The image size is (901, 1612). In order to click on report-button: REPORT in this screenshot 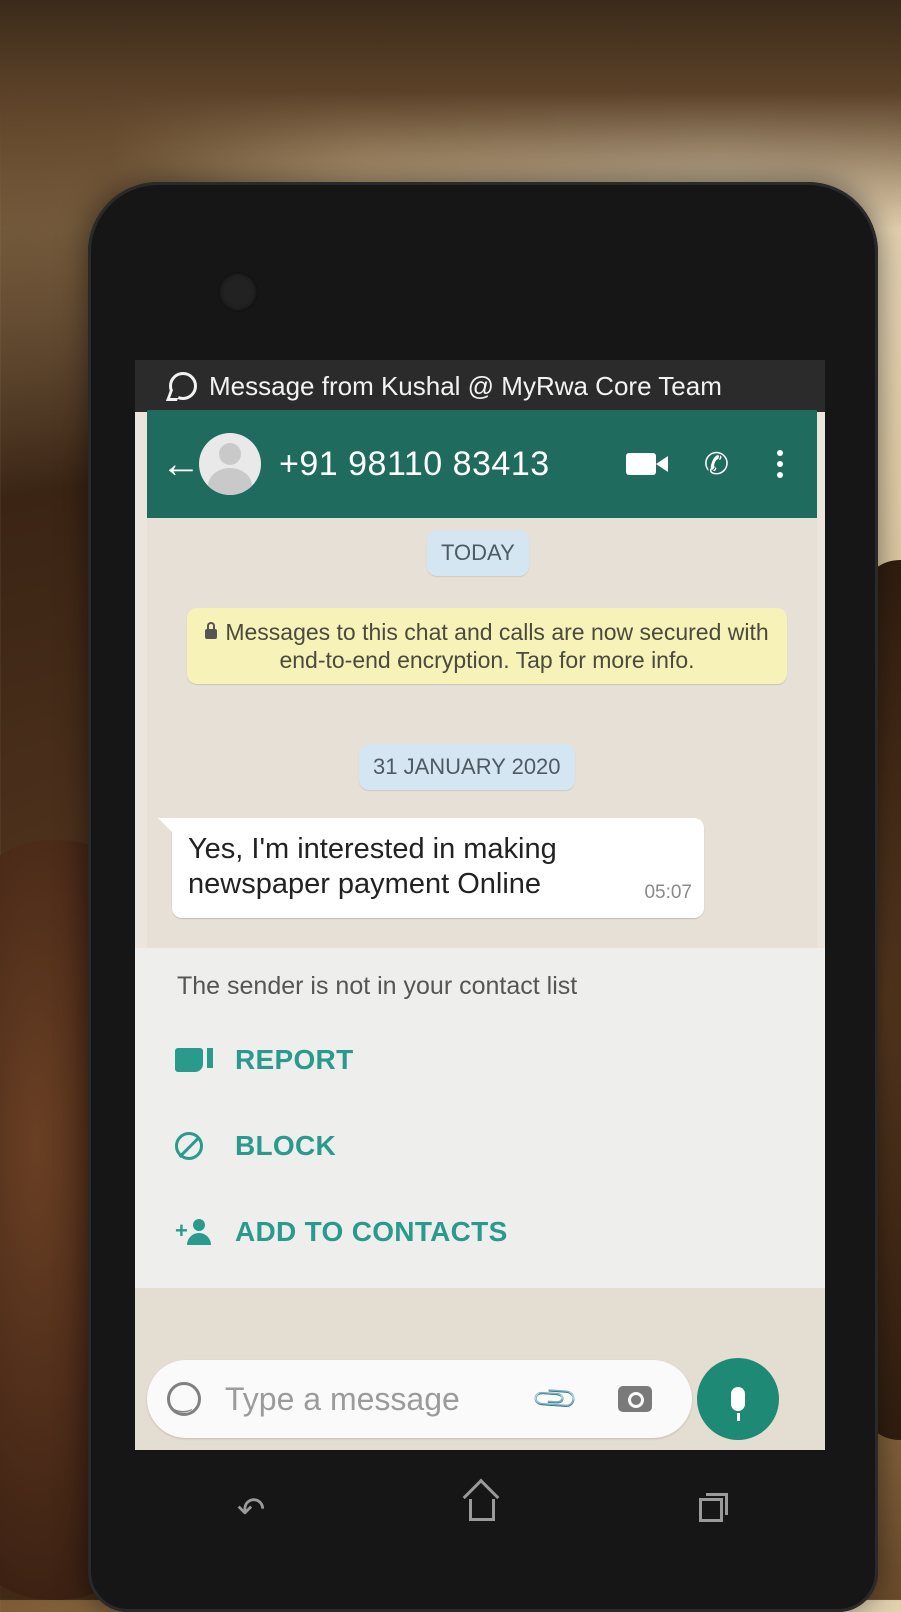, I will do `click(264, 1060)`.